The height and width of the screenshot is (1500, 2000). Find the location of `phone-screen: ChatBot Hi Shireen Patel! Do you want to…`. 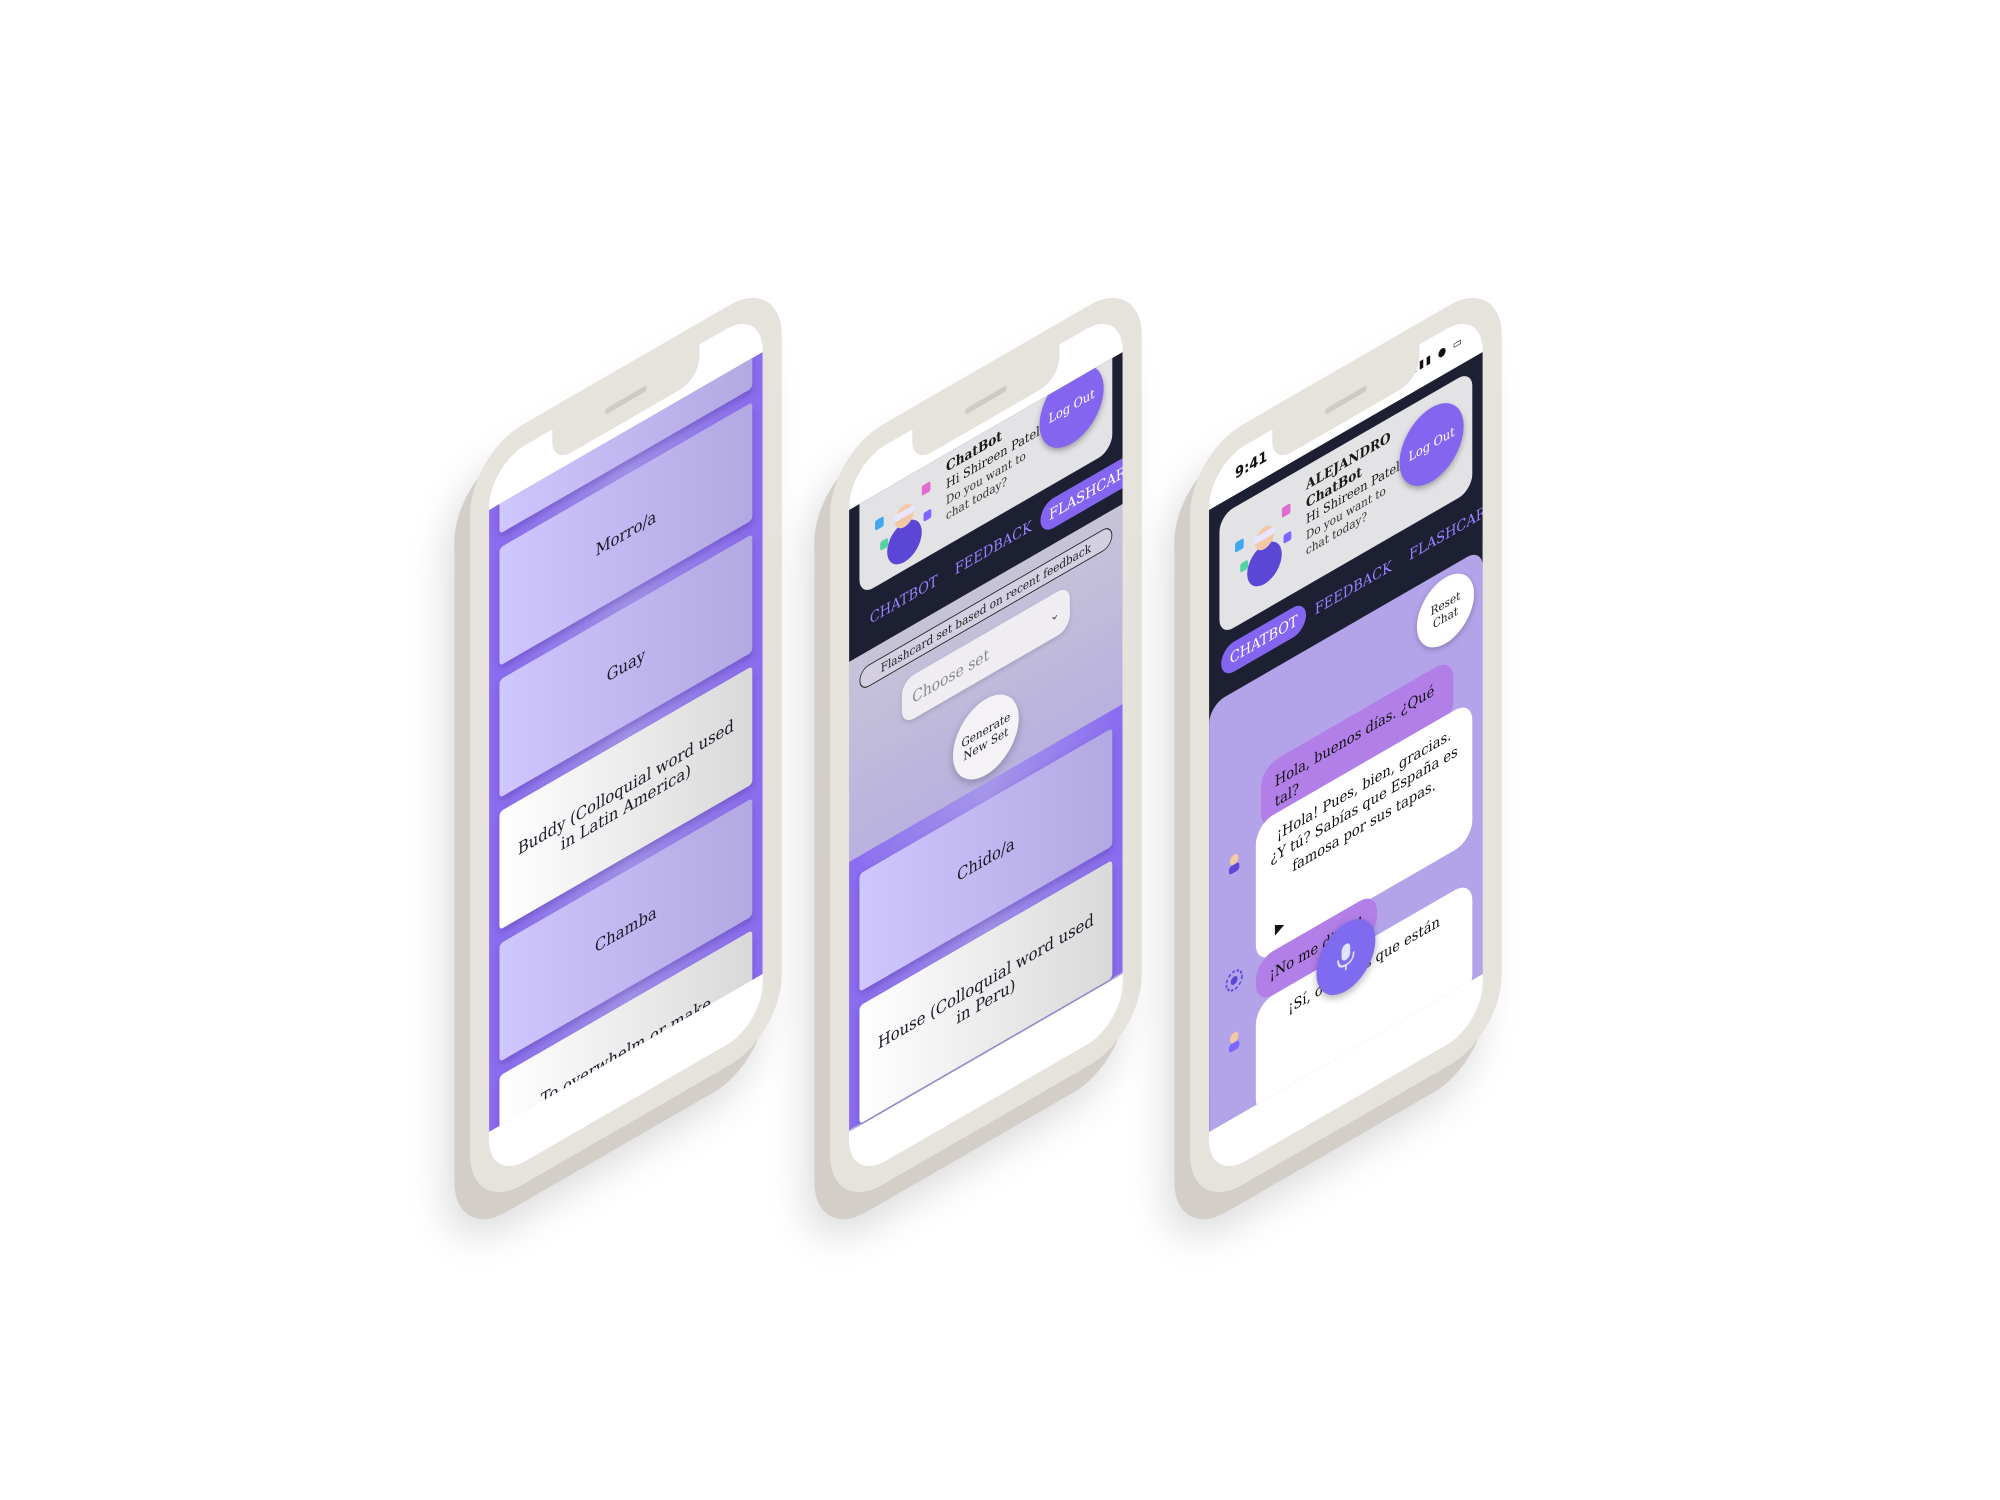

phone-screen: ChatBot Hi Shireen Patel! Do you want to… is located at coordinates (986, 745).